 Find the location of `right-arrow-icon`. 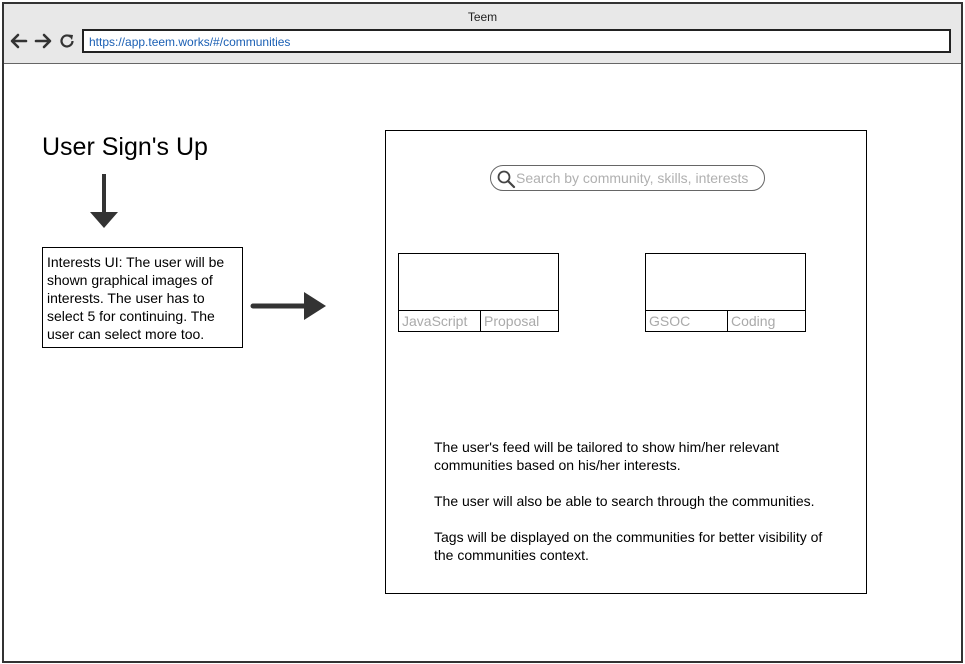

right-arrow-icon is located at coordinates (288, 306).